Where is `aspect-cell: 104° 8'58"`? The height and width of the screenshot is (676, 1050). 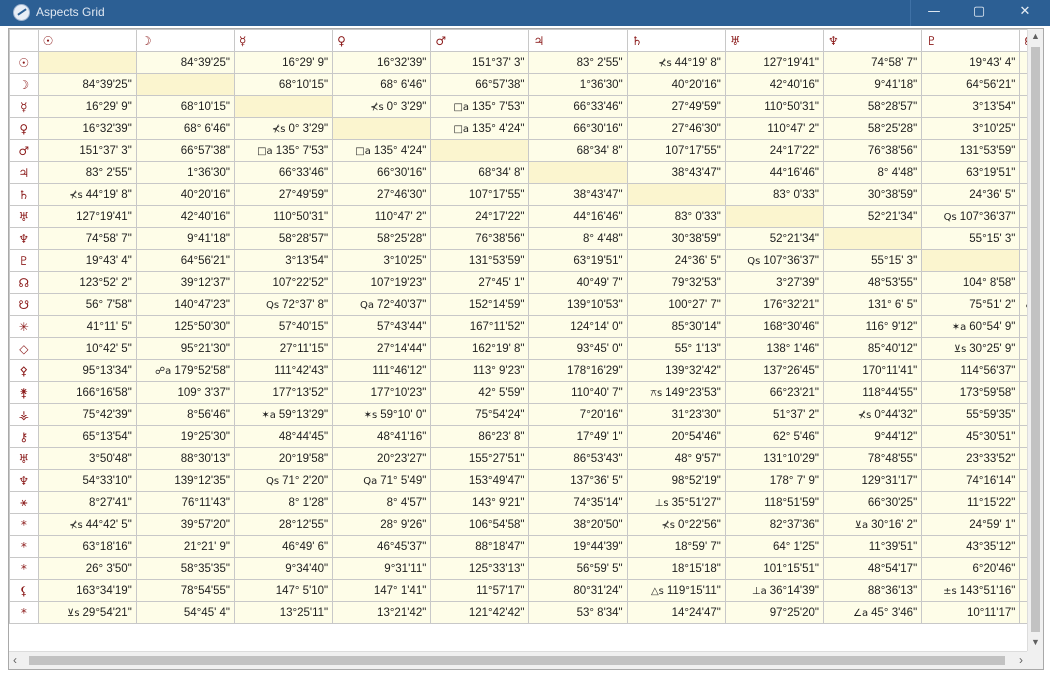 aspect-cell: 104° 8'58" is located at coordinates (971, 282).